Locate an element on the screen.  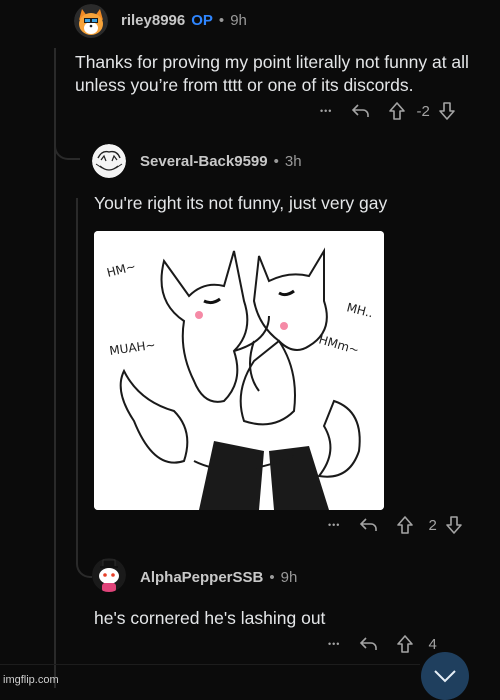
vote-score: 4 is located at coordinates (432, 644).